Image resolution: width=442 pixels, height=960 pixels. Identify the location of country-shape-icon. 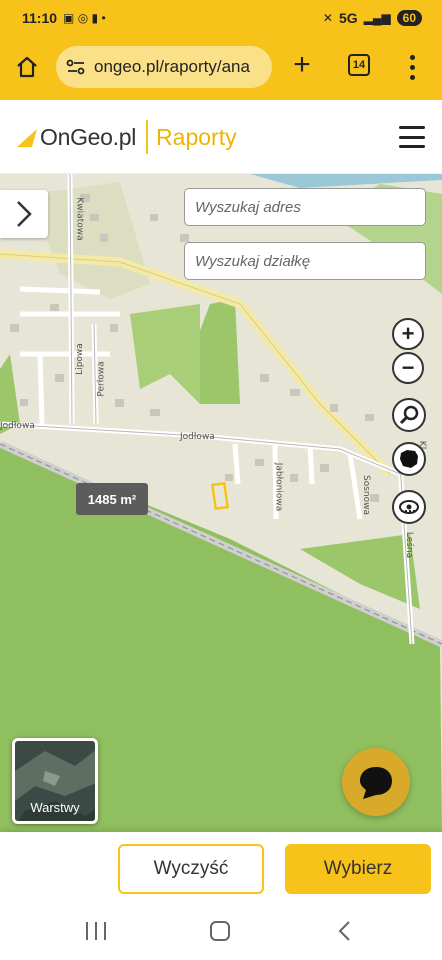
(409, 459).